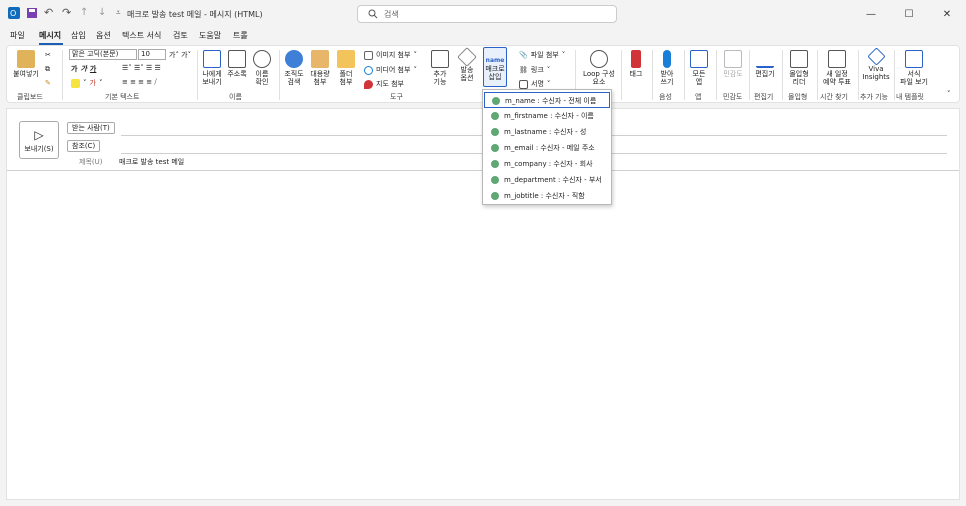 The height and width of the screenshot is (506, 966). What do you see at coordinates (50, 35) in the screenshot?
I see `tab-message: 메시지` at bounding box center [50, 35].